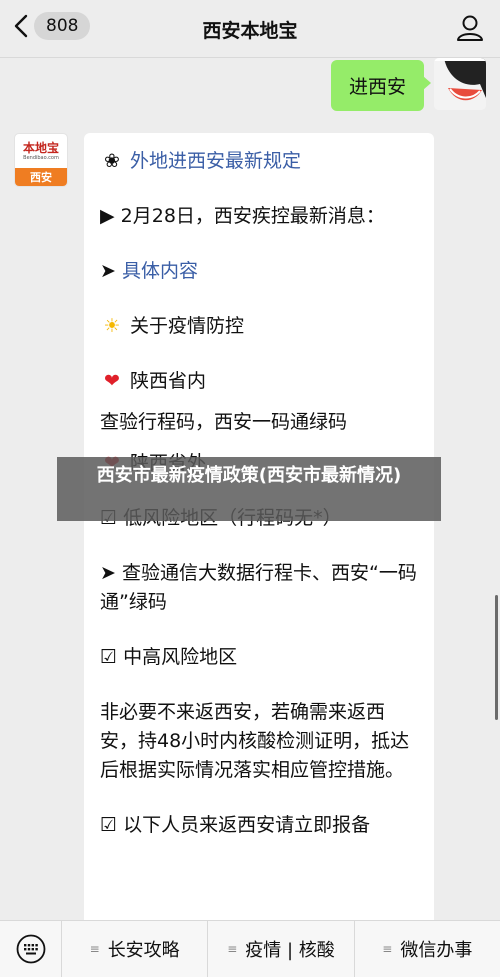 This screenshot has height=977, width=500. Describe the element at coordinates (259, 326) in the screenshot. I see `section-line: ☀ 关于疫情防控` at that location.